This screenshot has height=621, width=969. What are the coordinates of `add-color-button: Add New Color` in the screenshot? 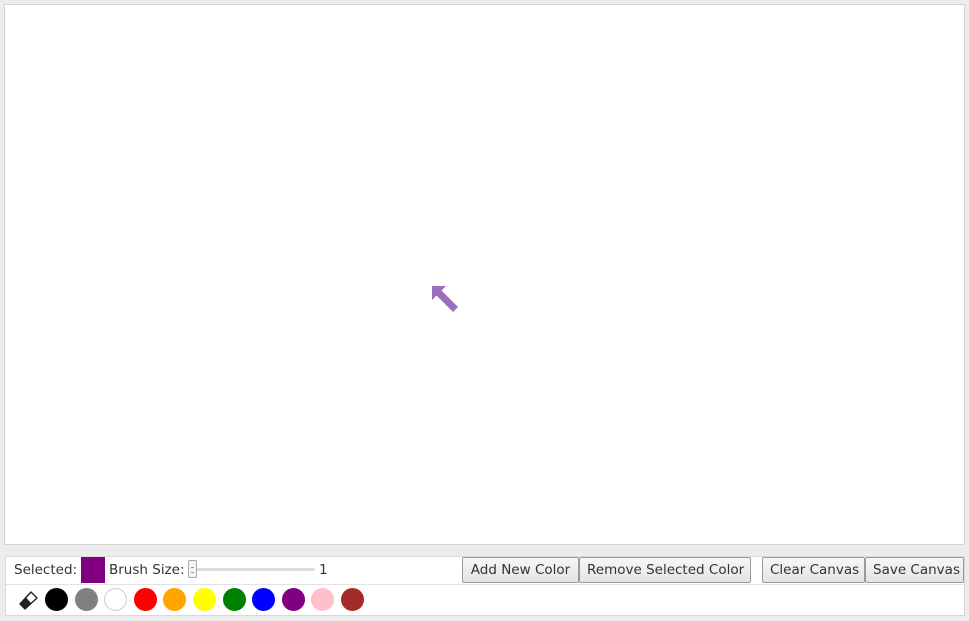 It's located at (520, 570).